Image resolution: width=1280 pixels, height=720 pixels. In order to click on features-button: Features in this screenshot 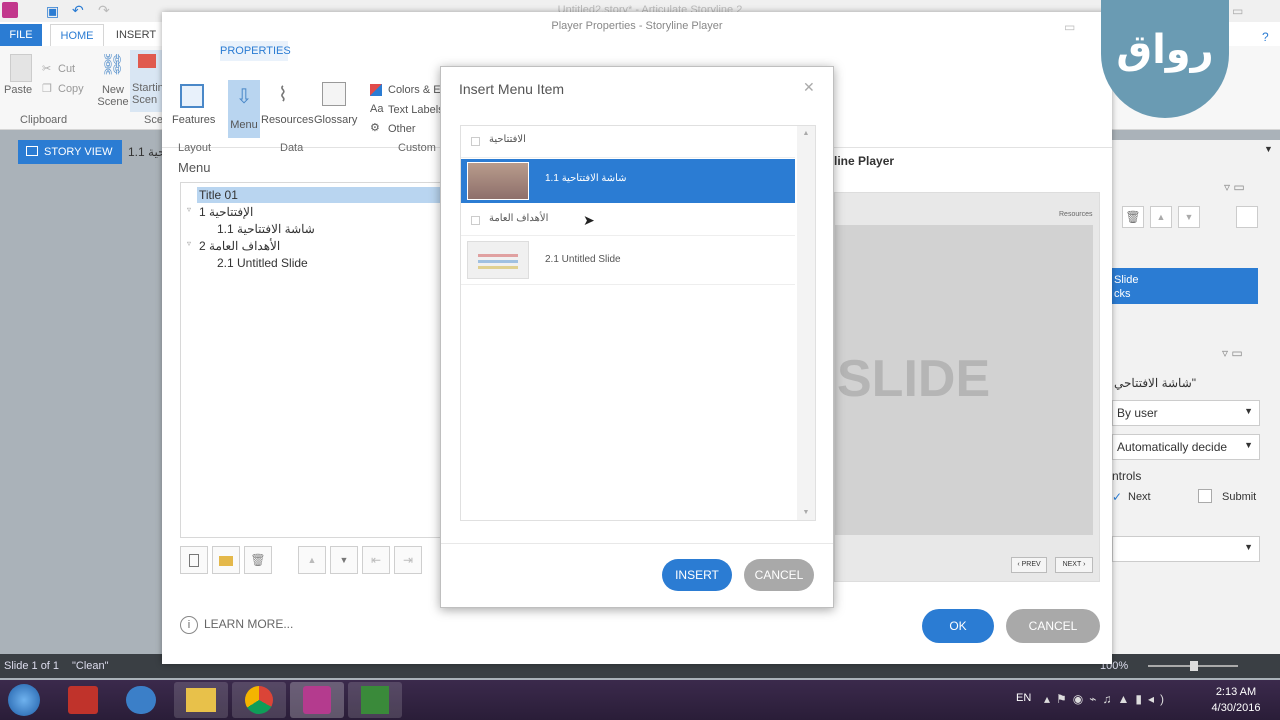, I will do `click(193, 120)`.